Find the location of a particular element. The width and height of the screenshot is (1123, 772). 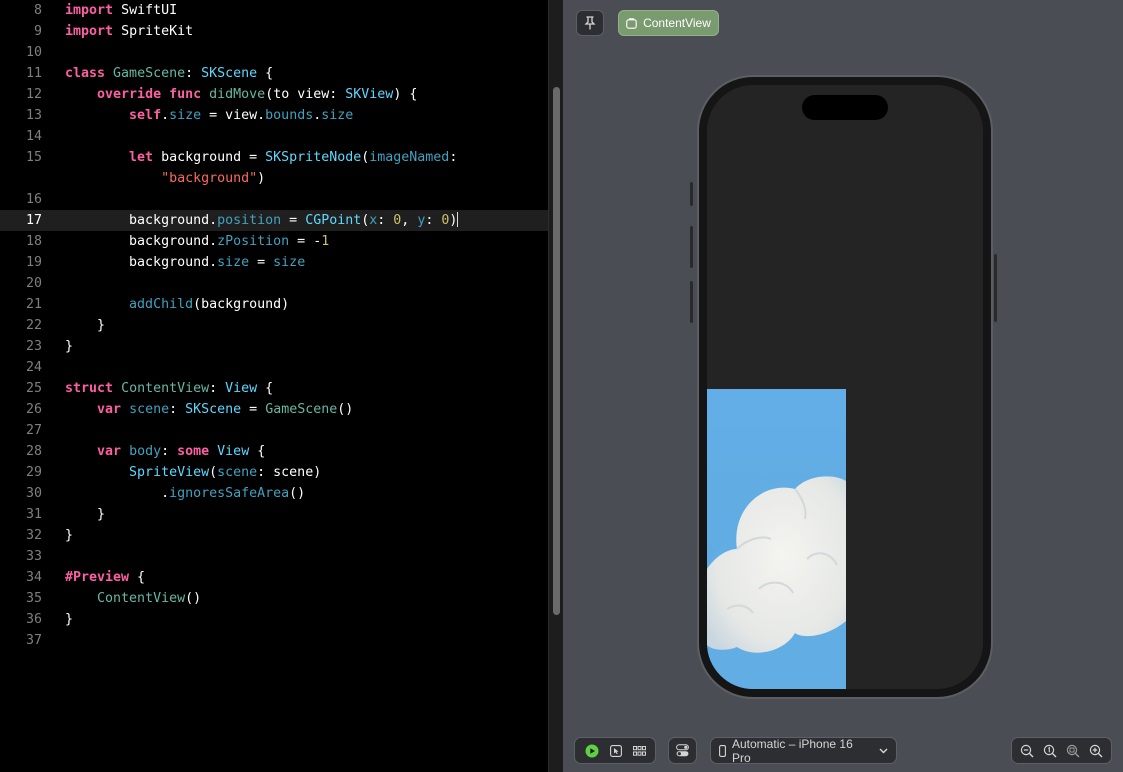

play-icon is located at coordinates (592, 751).